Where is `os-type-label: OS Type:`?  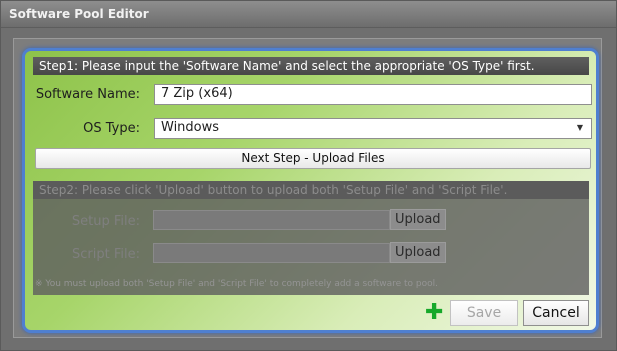
os-type-label: OS Type: is located at coordinates (111, 128).